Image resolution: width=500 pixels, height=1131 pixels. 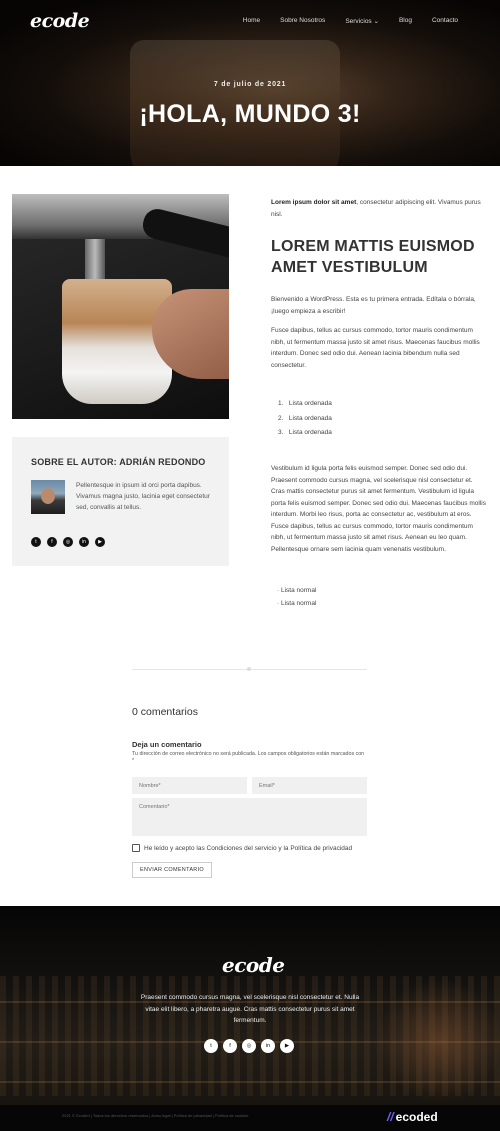 I want to click on nav-item-contacto: Contacto, so click(x=445, y=21).